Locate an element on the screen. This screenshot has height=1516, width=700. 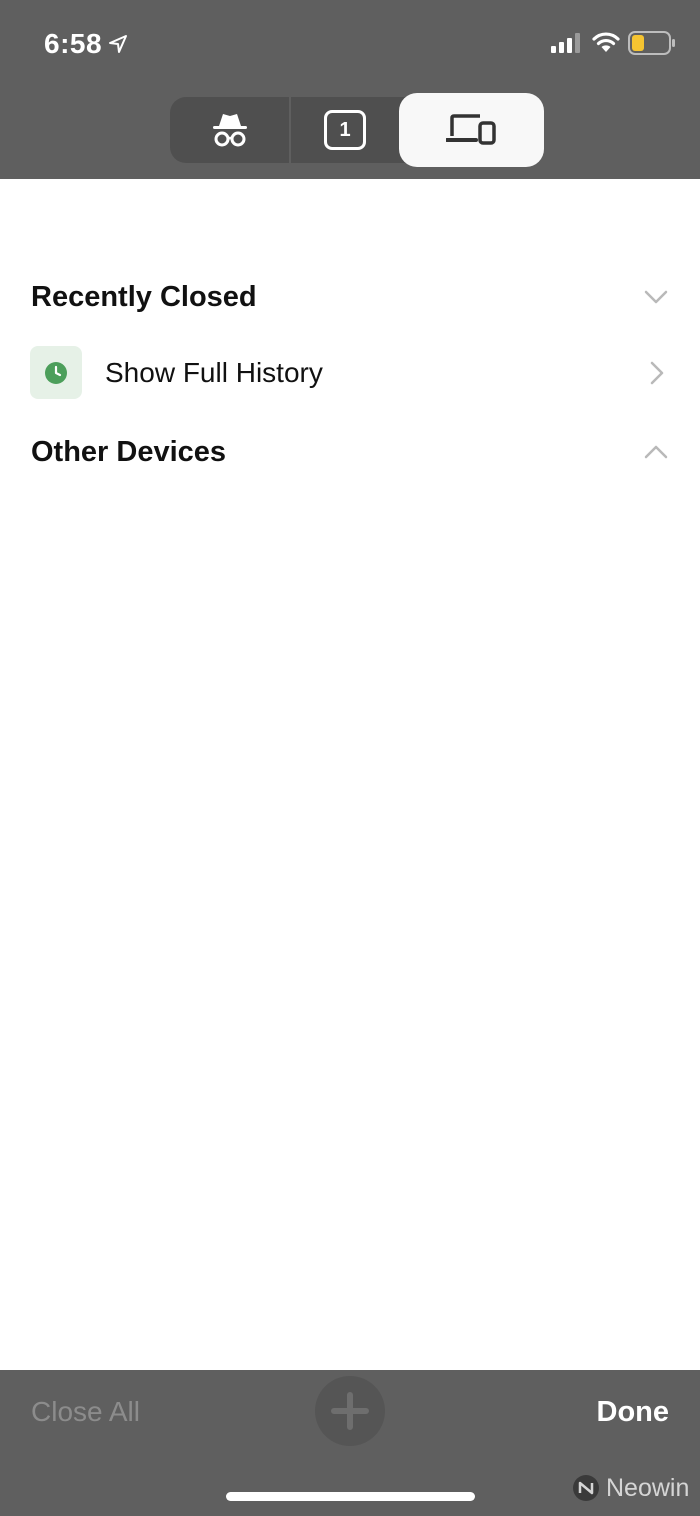
other-devices-header: Other Devices is located at coordinates (350, 452).